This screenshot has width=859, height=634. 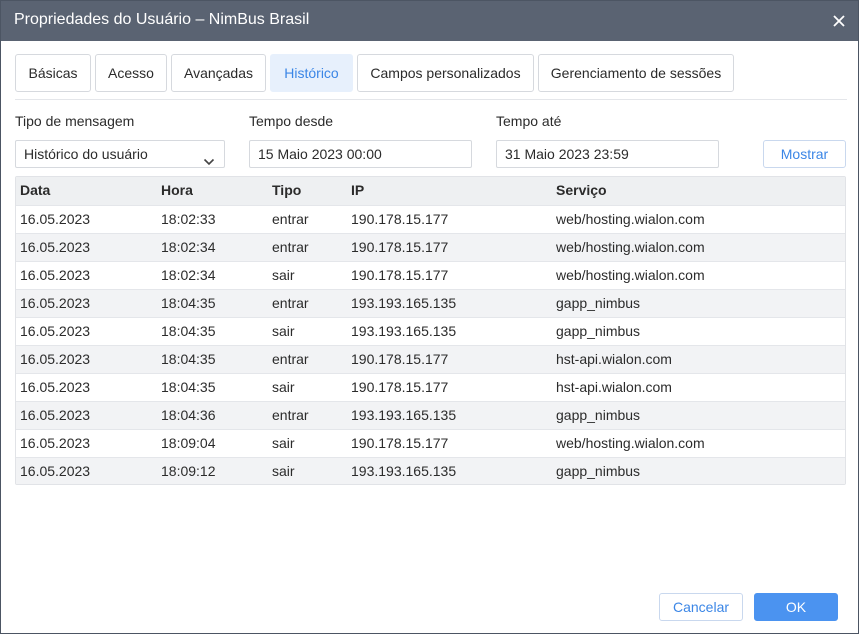 What do you see at coordinates (86, 154) in the screenshot?
I see `message-type-value: Histórico do usuário` at bounding box center [86, 154].